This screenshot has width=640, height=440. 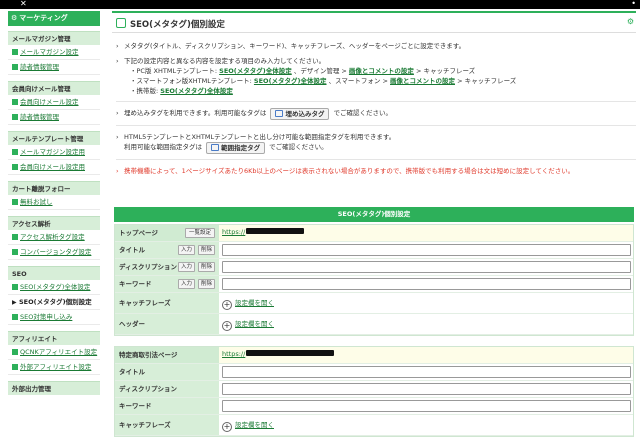 What do you see at coordinates (279, 113) in the screenshot?
I see `tag-icon` at bounding box center [279, 113].